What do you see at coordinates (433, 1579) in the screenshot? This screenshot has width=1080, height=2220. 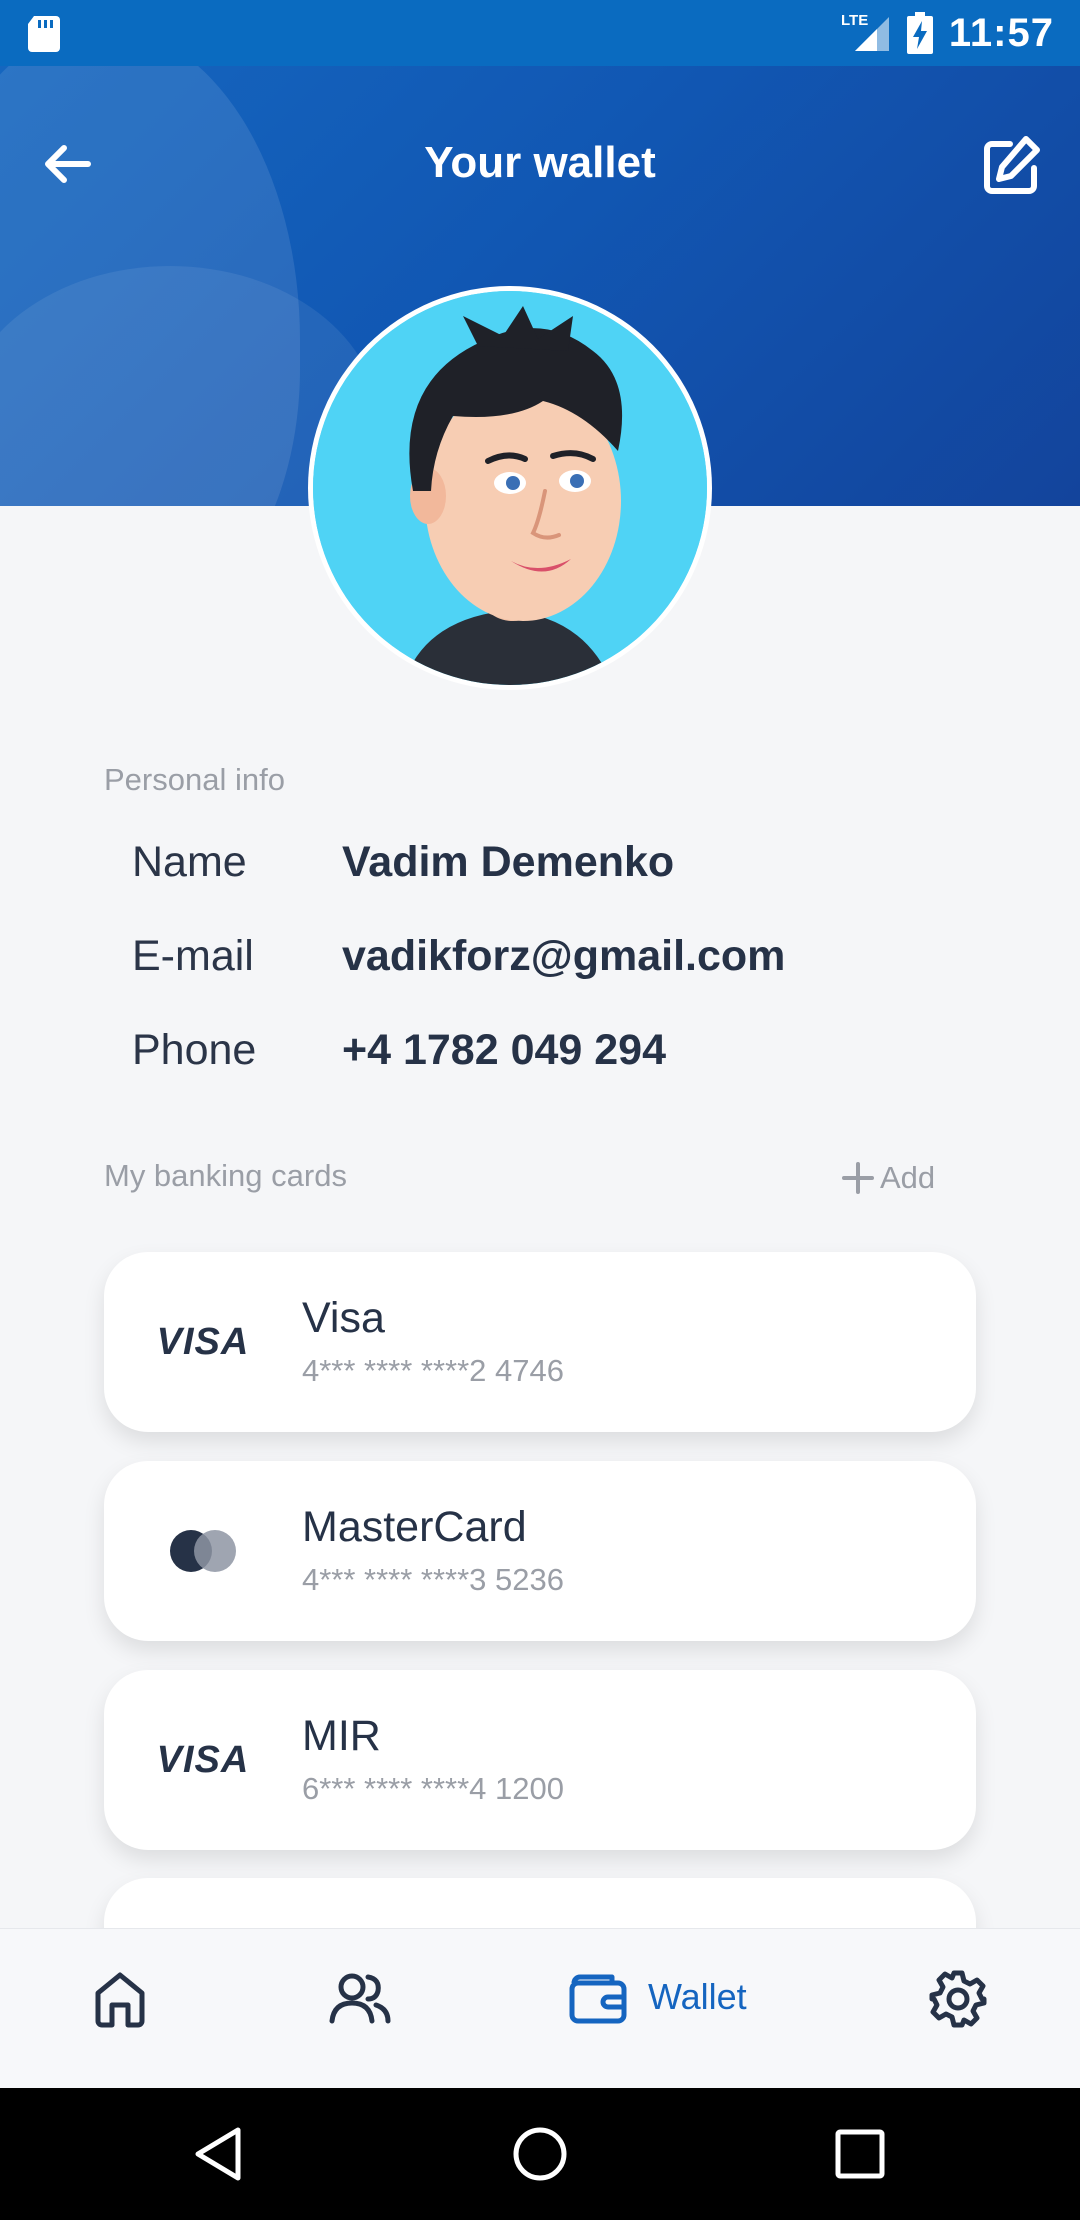 I see `card-number: 4*** **** ****3 5236` at bounding box center [433, 1579].